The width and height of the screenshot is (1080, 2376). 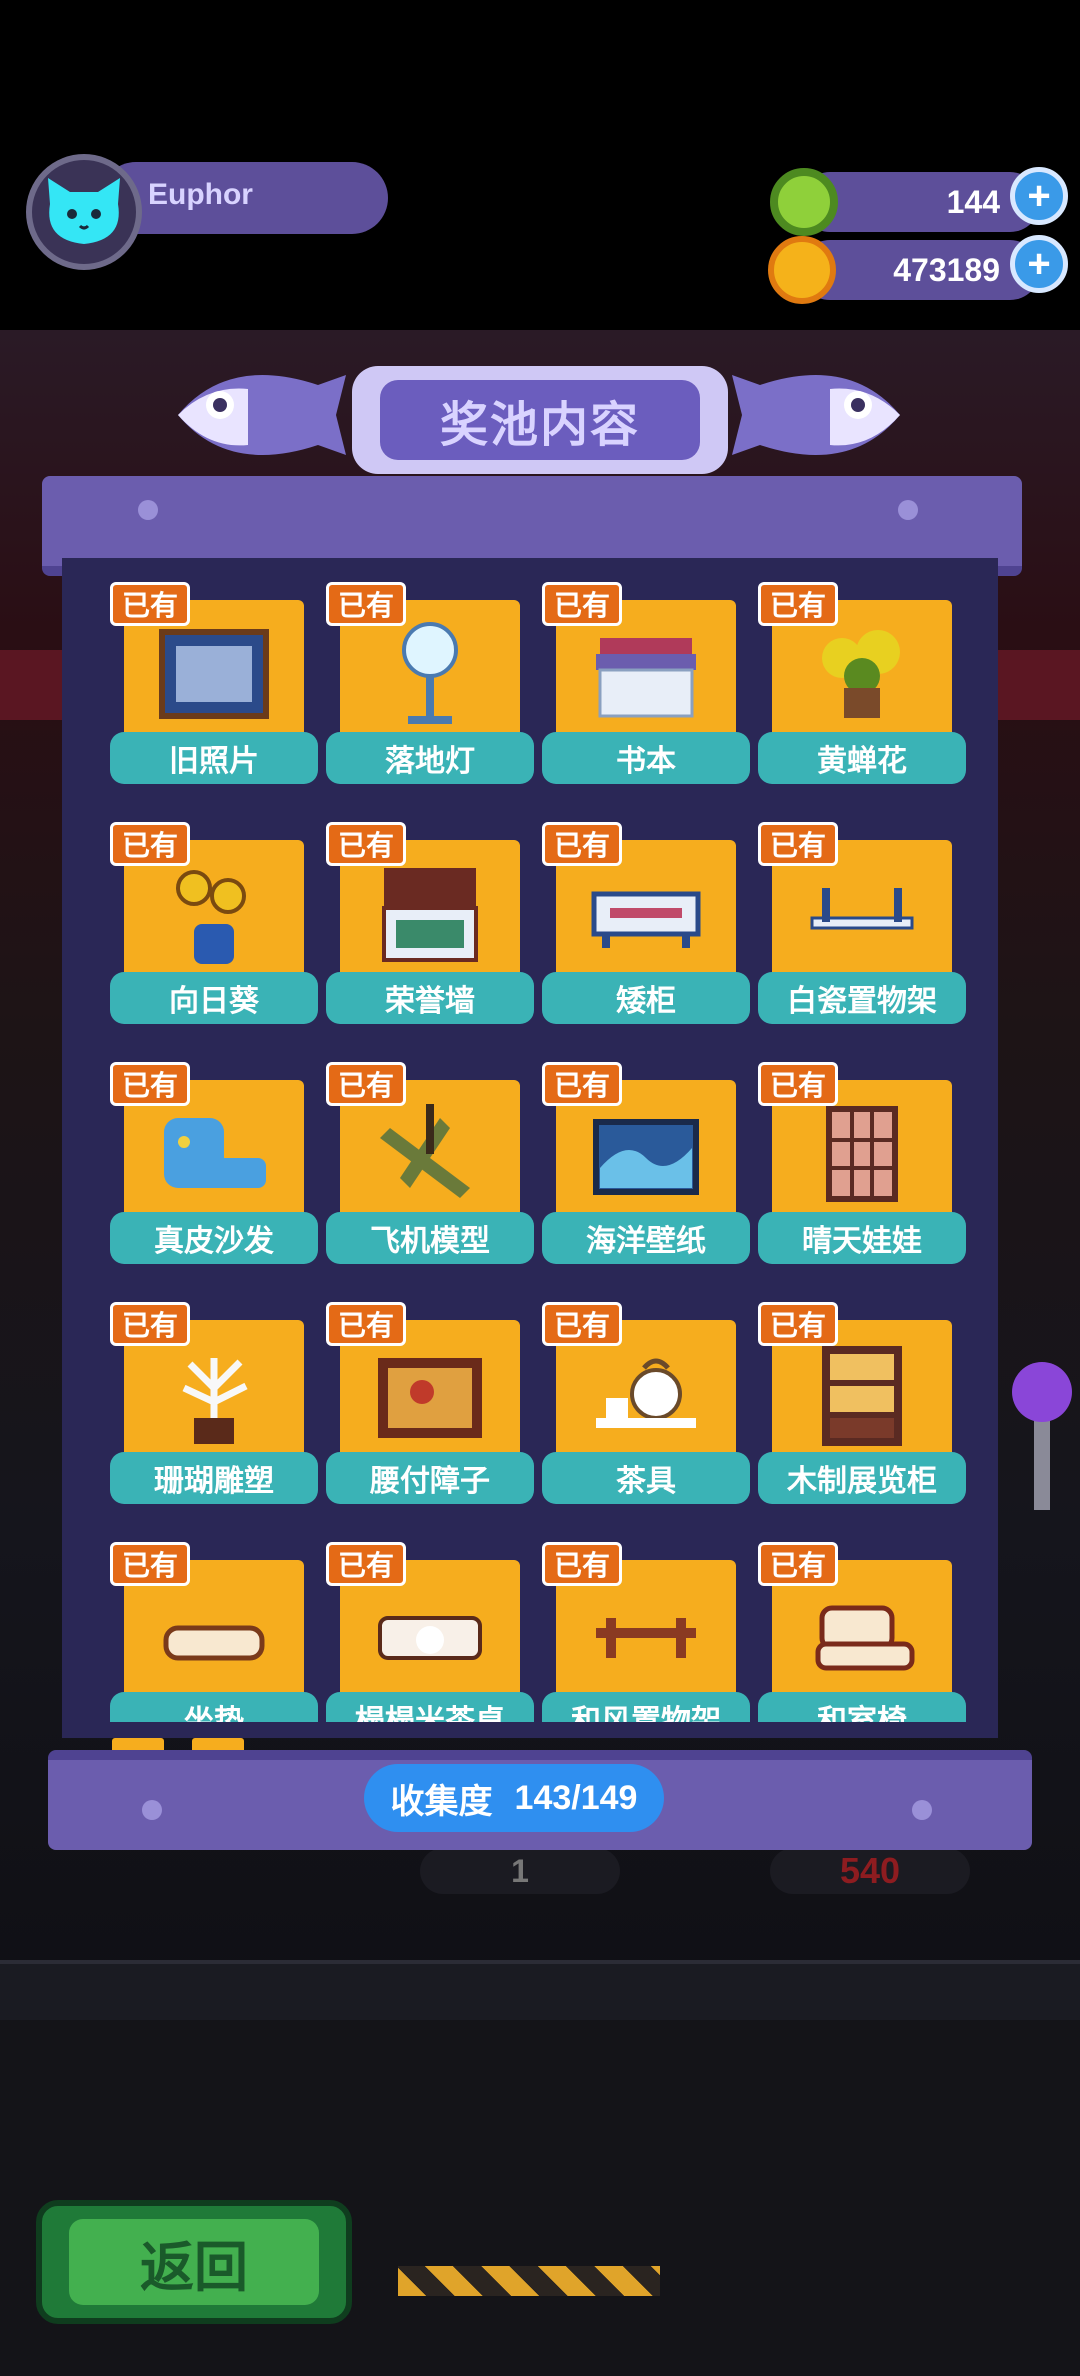 What do you see at coordinates (862, 1154) in the screenshot?
I see `window-screen-icon` at bounding box center [862, 1154].